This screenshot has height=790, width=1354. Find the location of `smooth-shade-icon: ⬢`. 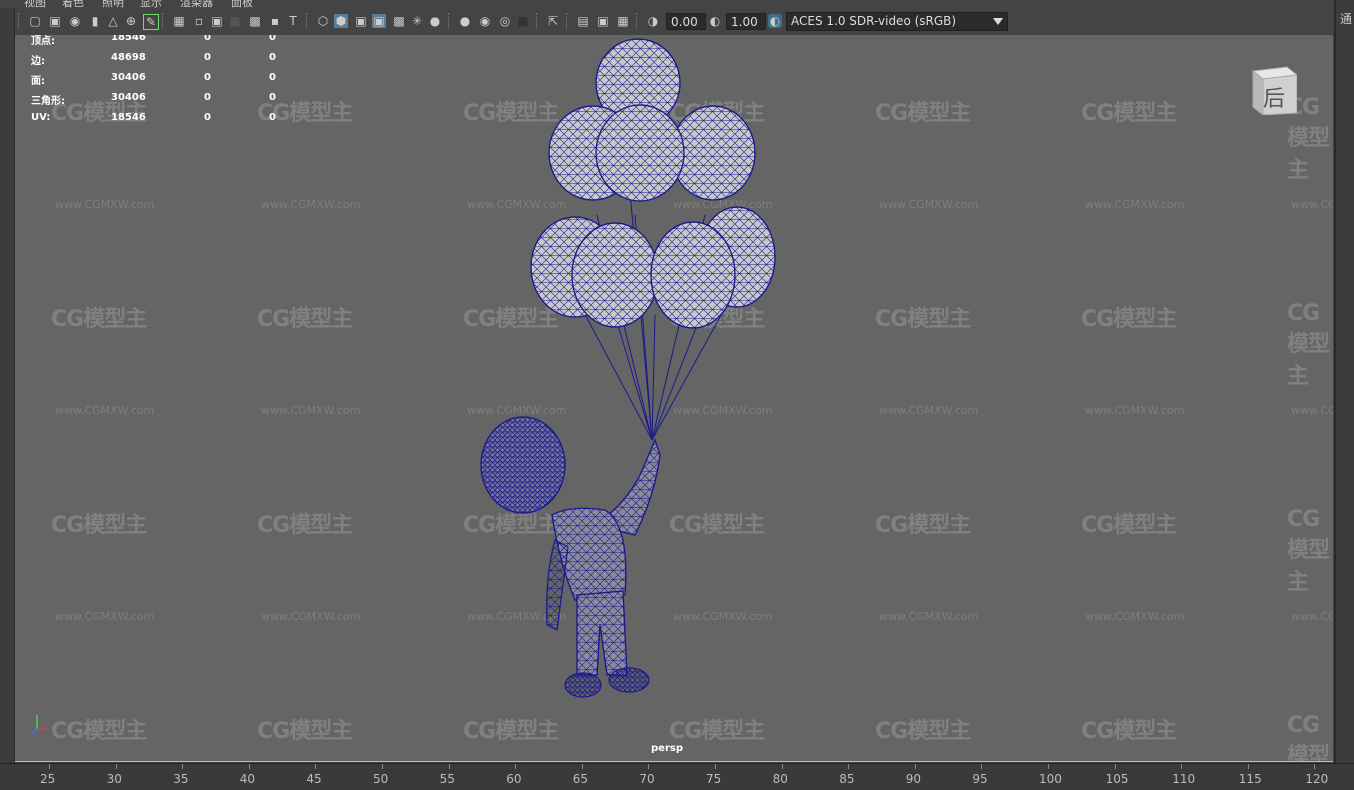

smooth-shade-icon: ⬢ is located at coordinates (341, 21).